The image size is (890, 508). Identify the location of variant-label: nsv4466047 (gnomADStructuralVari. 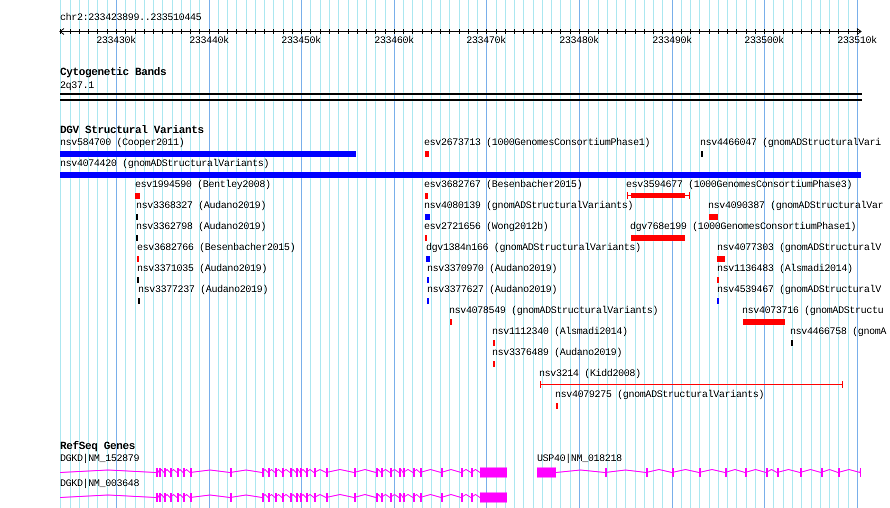
(790, 143).